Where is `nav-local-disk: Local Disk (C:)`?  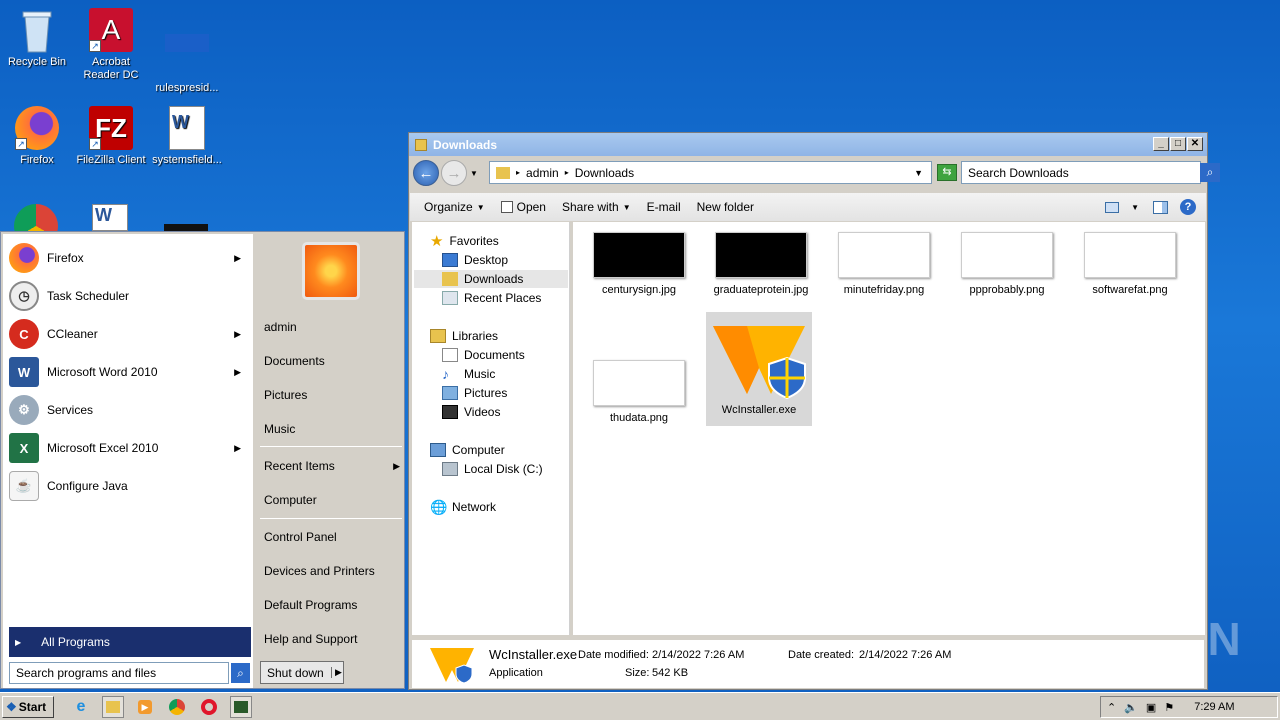
nav-local-disk: Local Disk (C:) is located at coordinates (492, 469).